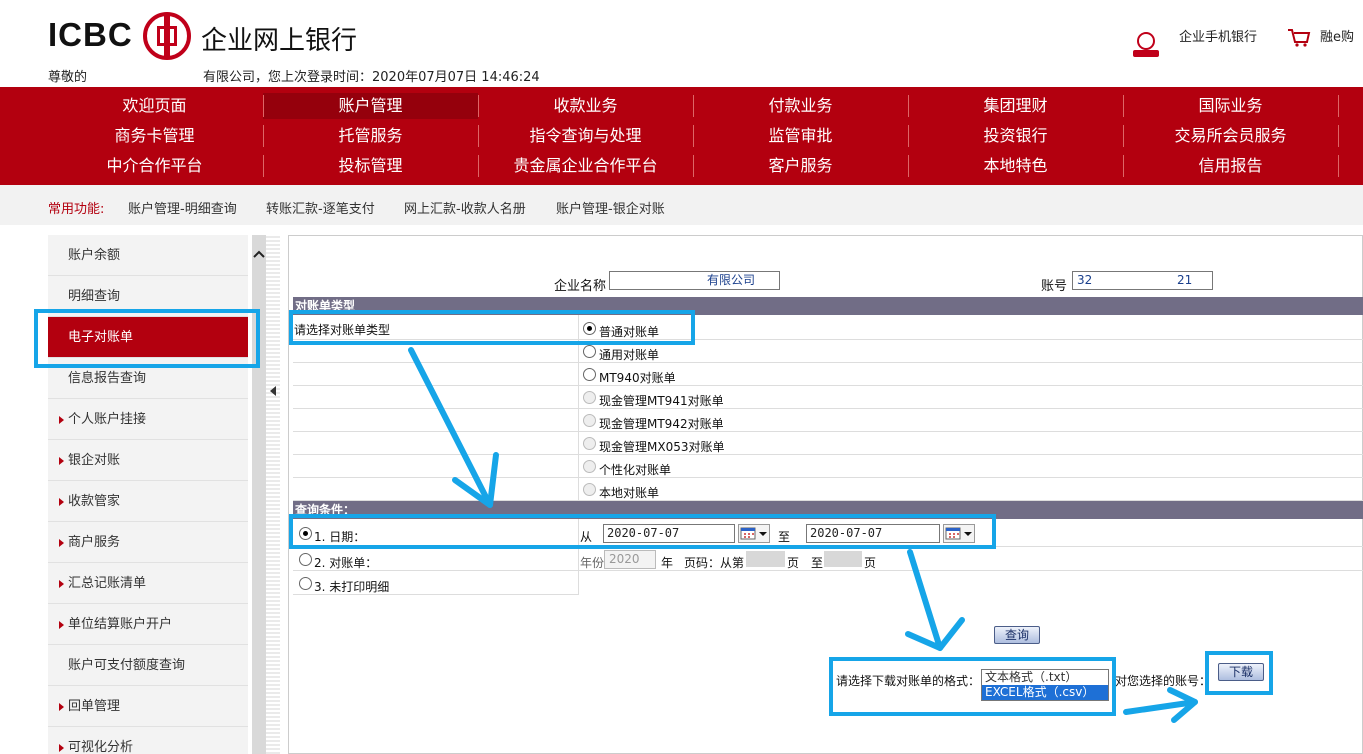 Image resolution: width=1363 pixels, height=754 pixels. I want to click on nav-item: 付款业务, so click(800, 106).